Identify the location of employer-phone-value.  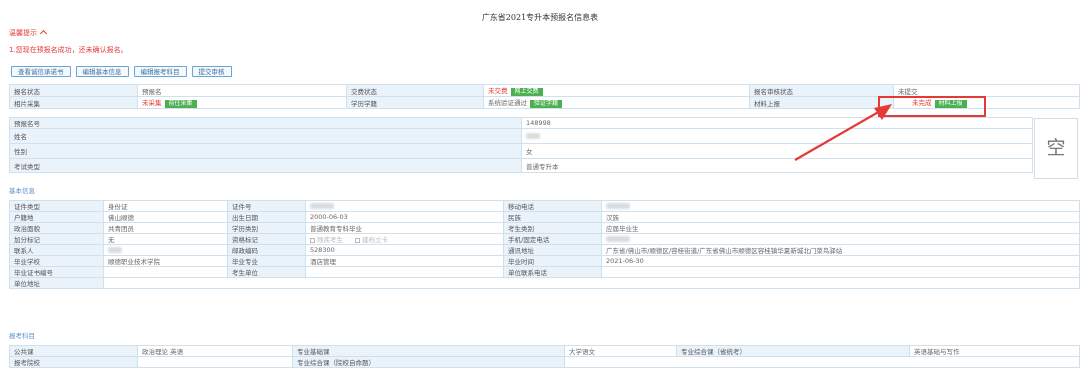
(840, 272).